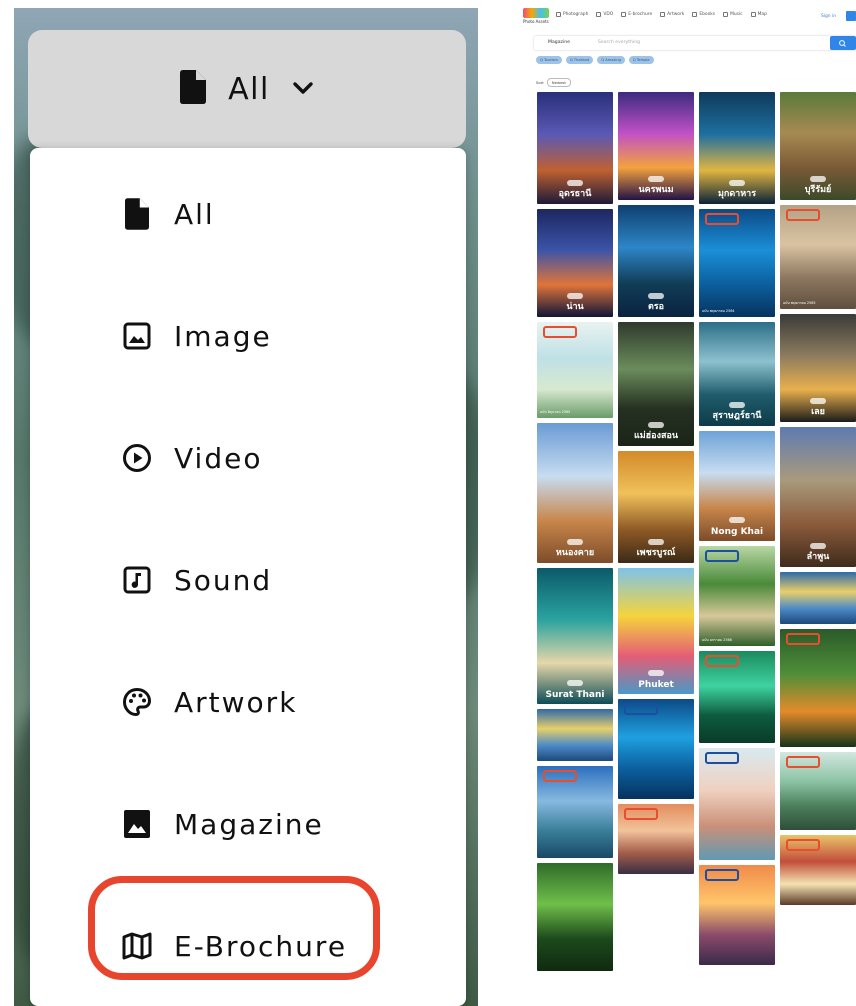 The width and height of the screenshot is (856, 1006). I want to click on tag-chip: Q Tourism, so click(549, 60).